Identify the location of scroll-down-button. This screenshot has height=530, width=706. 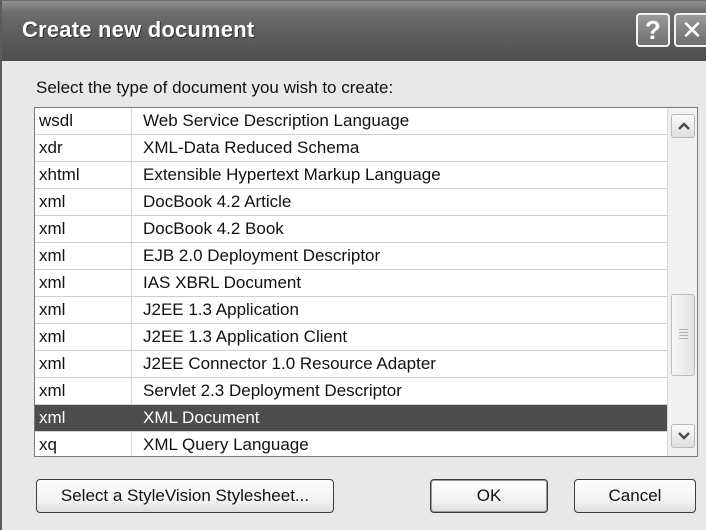
(683, 436).